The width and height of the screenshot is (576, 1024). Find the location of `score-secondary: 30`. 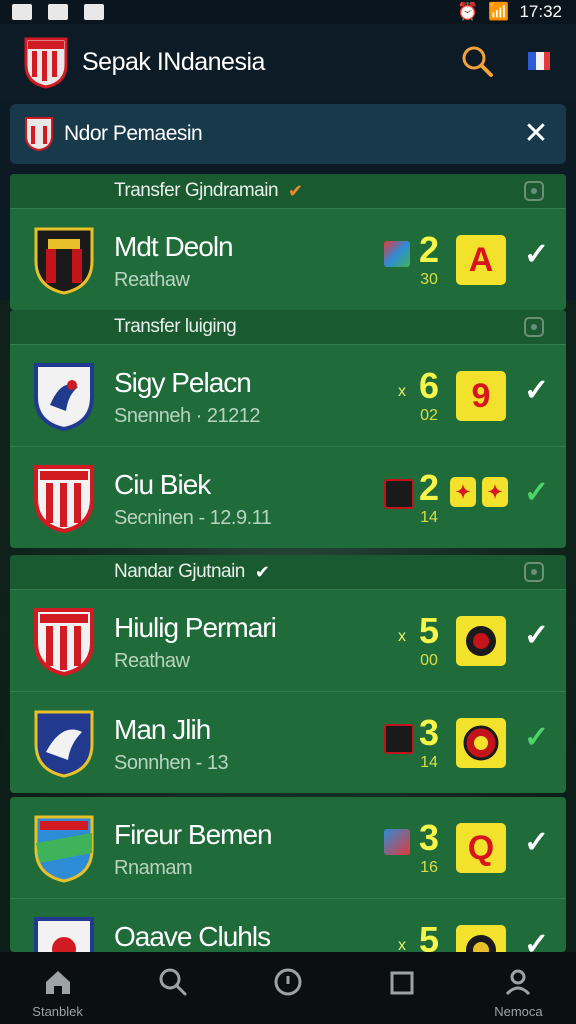

score-secondary: 30 is located at coordinates (429, 279).